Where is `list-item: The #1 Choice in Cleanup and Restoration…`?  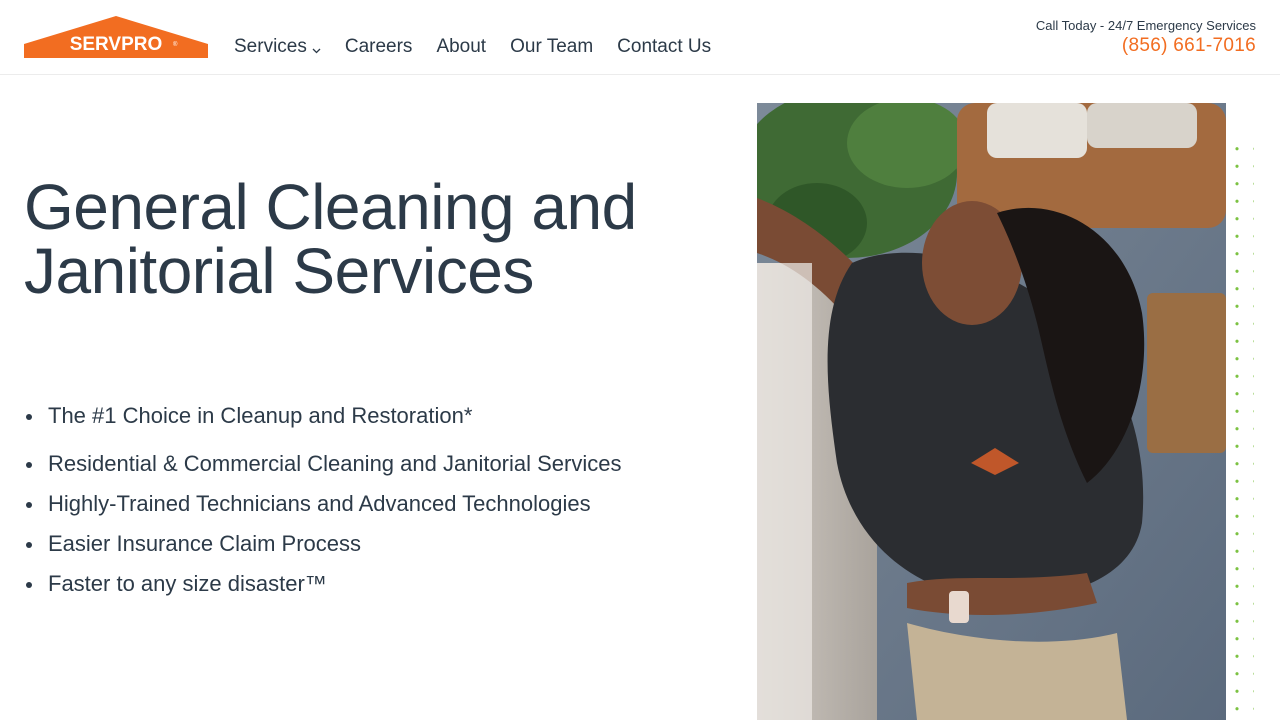
list-item: The #1 Choice in Cleanup and Restoration… is located at coordinates (324, 416).